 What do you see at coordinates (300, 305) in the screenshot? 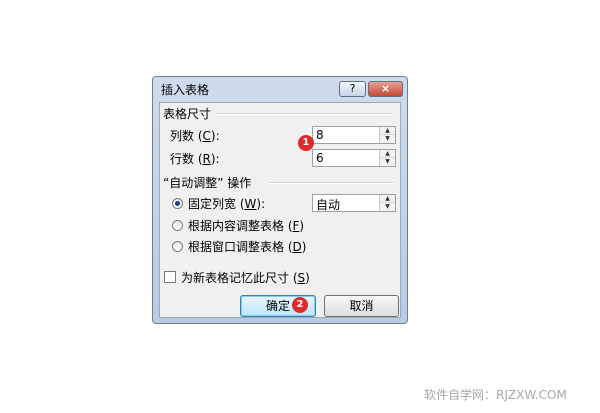
I see `step-marker-2: 2` at bounding box center [300, 305].